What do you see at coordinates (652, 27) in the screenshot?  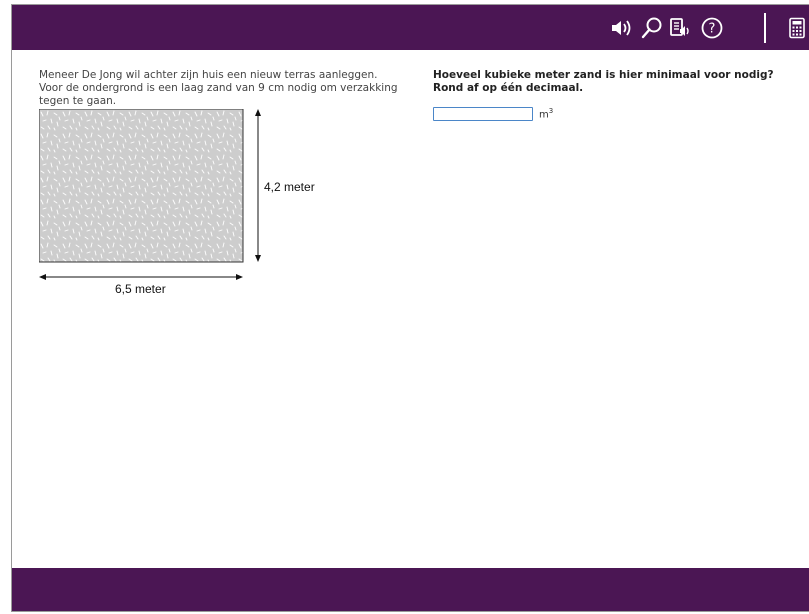 I see `magnifier-icon` at bounding box center [652, 27].